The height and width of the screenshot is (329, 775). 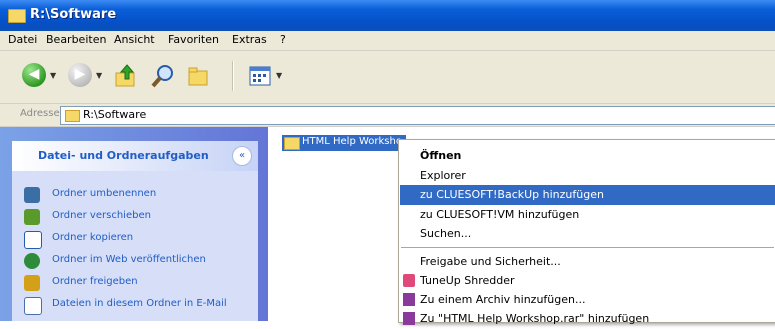 I want to click on forward-arrow-icon: ▶, so click(x=80, y=75).